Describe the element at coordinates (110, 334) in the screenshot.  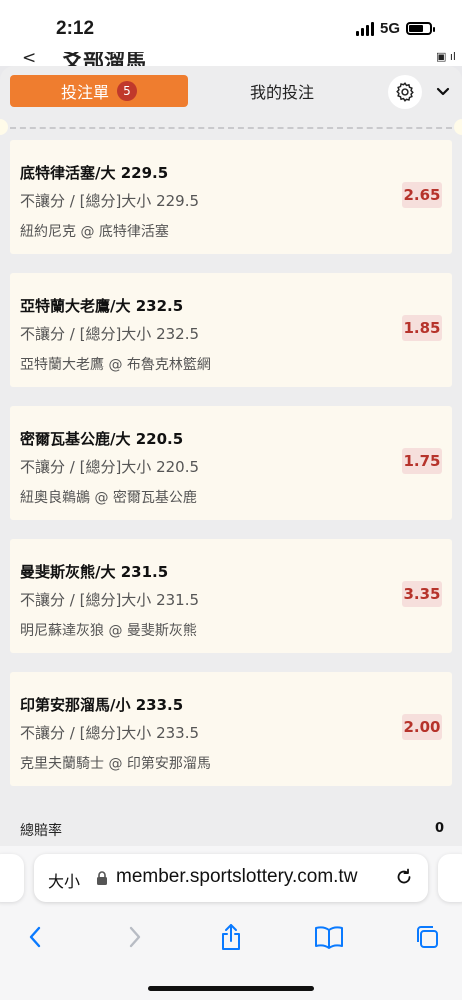
I see `bet-market: 不讓分 / [總分]大小 232.5` at that location.